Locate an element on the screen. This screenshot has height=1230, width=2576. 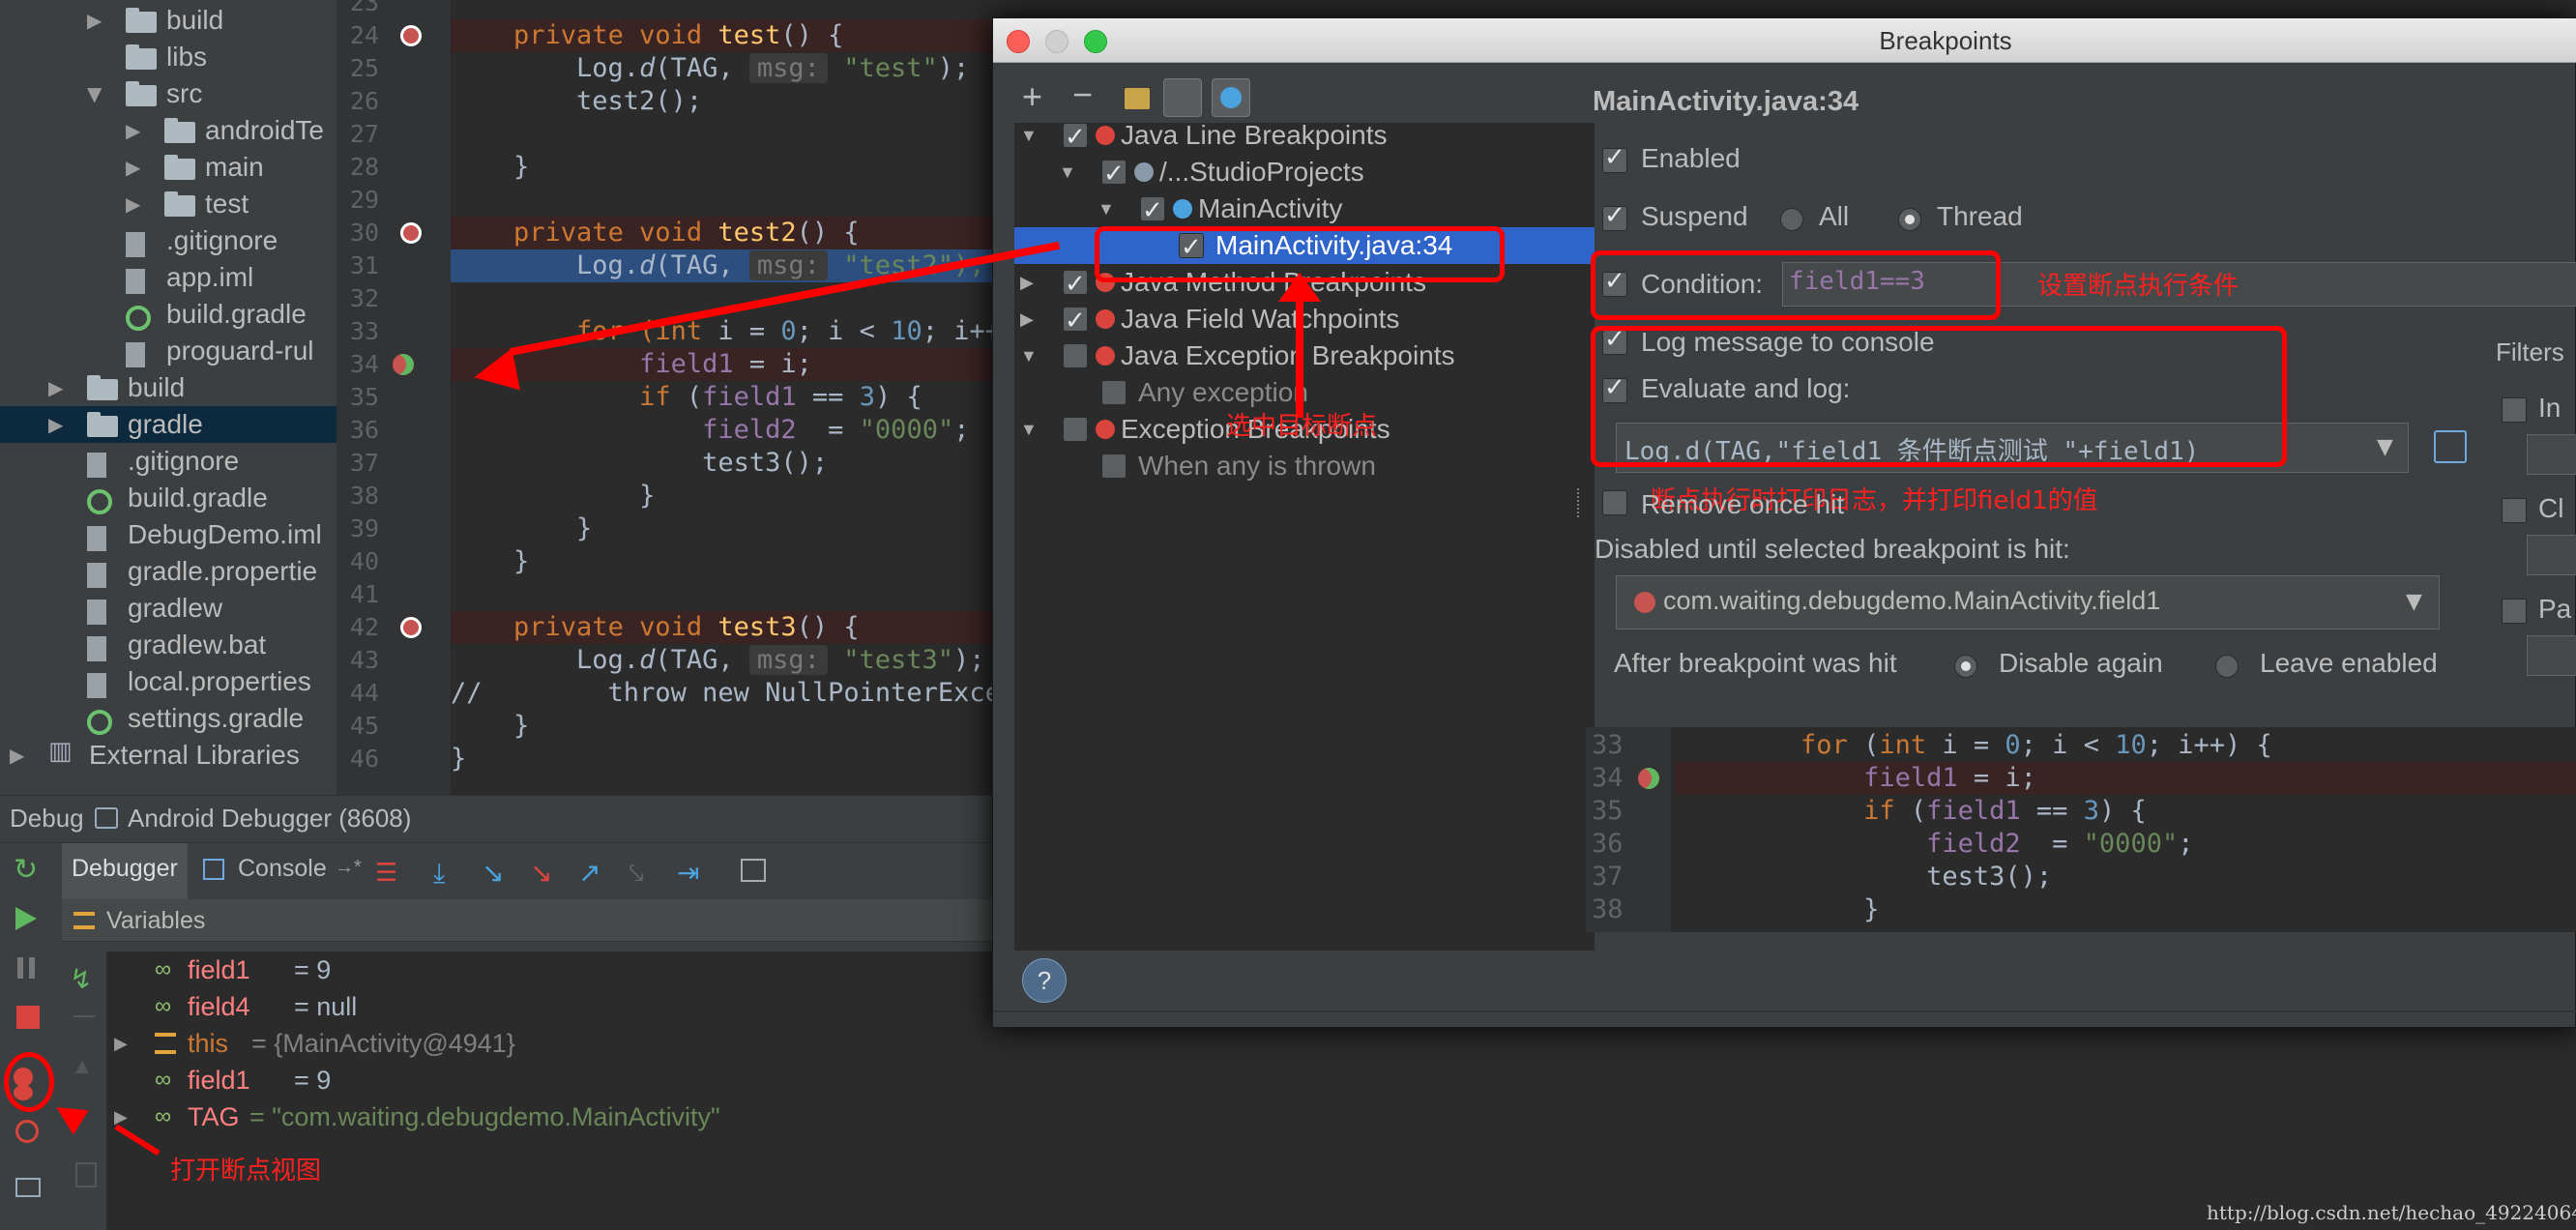
move-up-icon: ▲ is located at coordinates (82, 1066).